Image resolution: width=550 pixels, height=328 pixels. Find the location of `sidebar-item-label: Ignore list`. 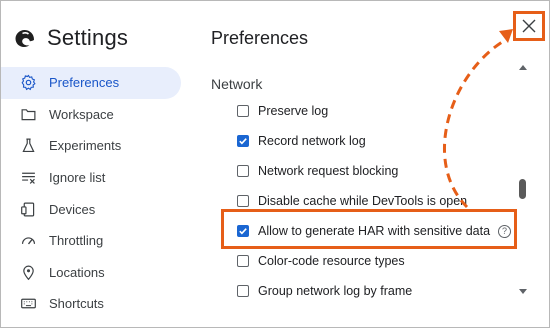

sidebar-item-label: Ignore list is located at coordinates (77, 178).